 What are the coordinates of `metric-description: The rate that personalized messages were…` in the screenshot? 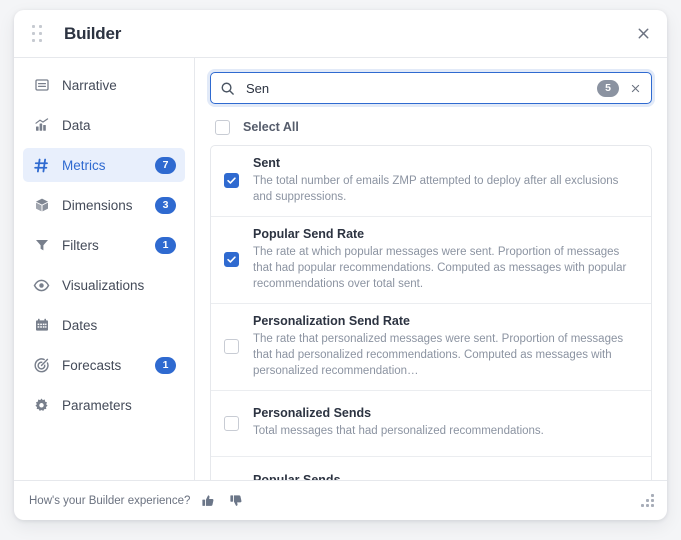 It's located at (438, 355).